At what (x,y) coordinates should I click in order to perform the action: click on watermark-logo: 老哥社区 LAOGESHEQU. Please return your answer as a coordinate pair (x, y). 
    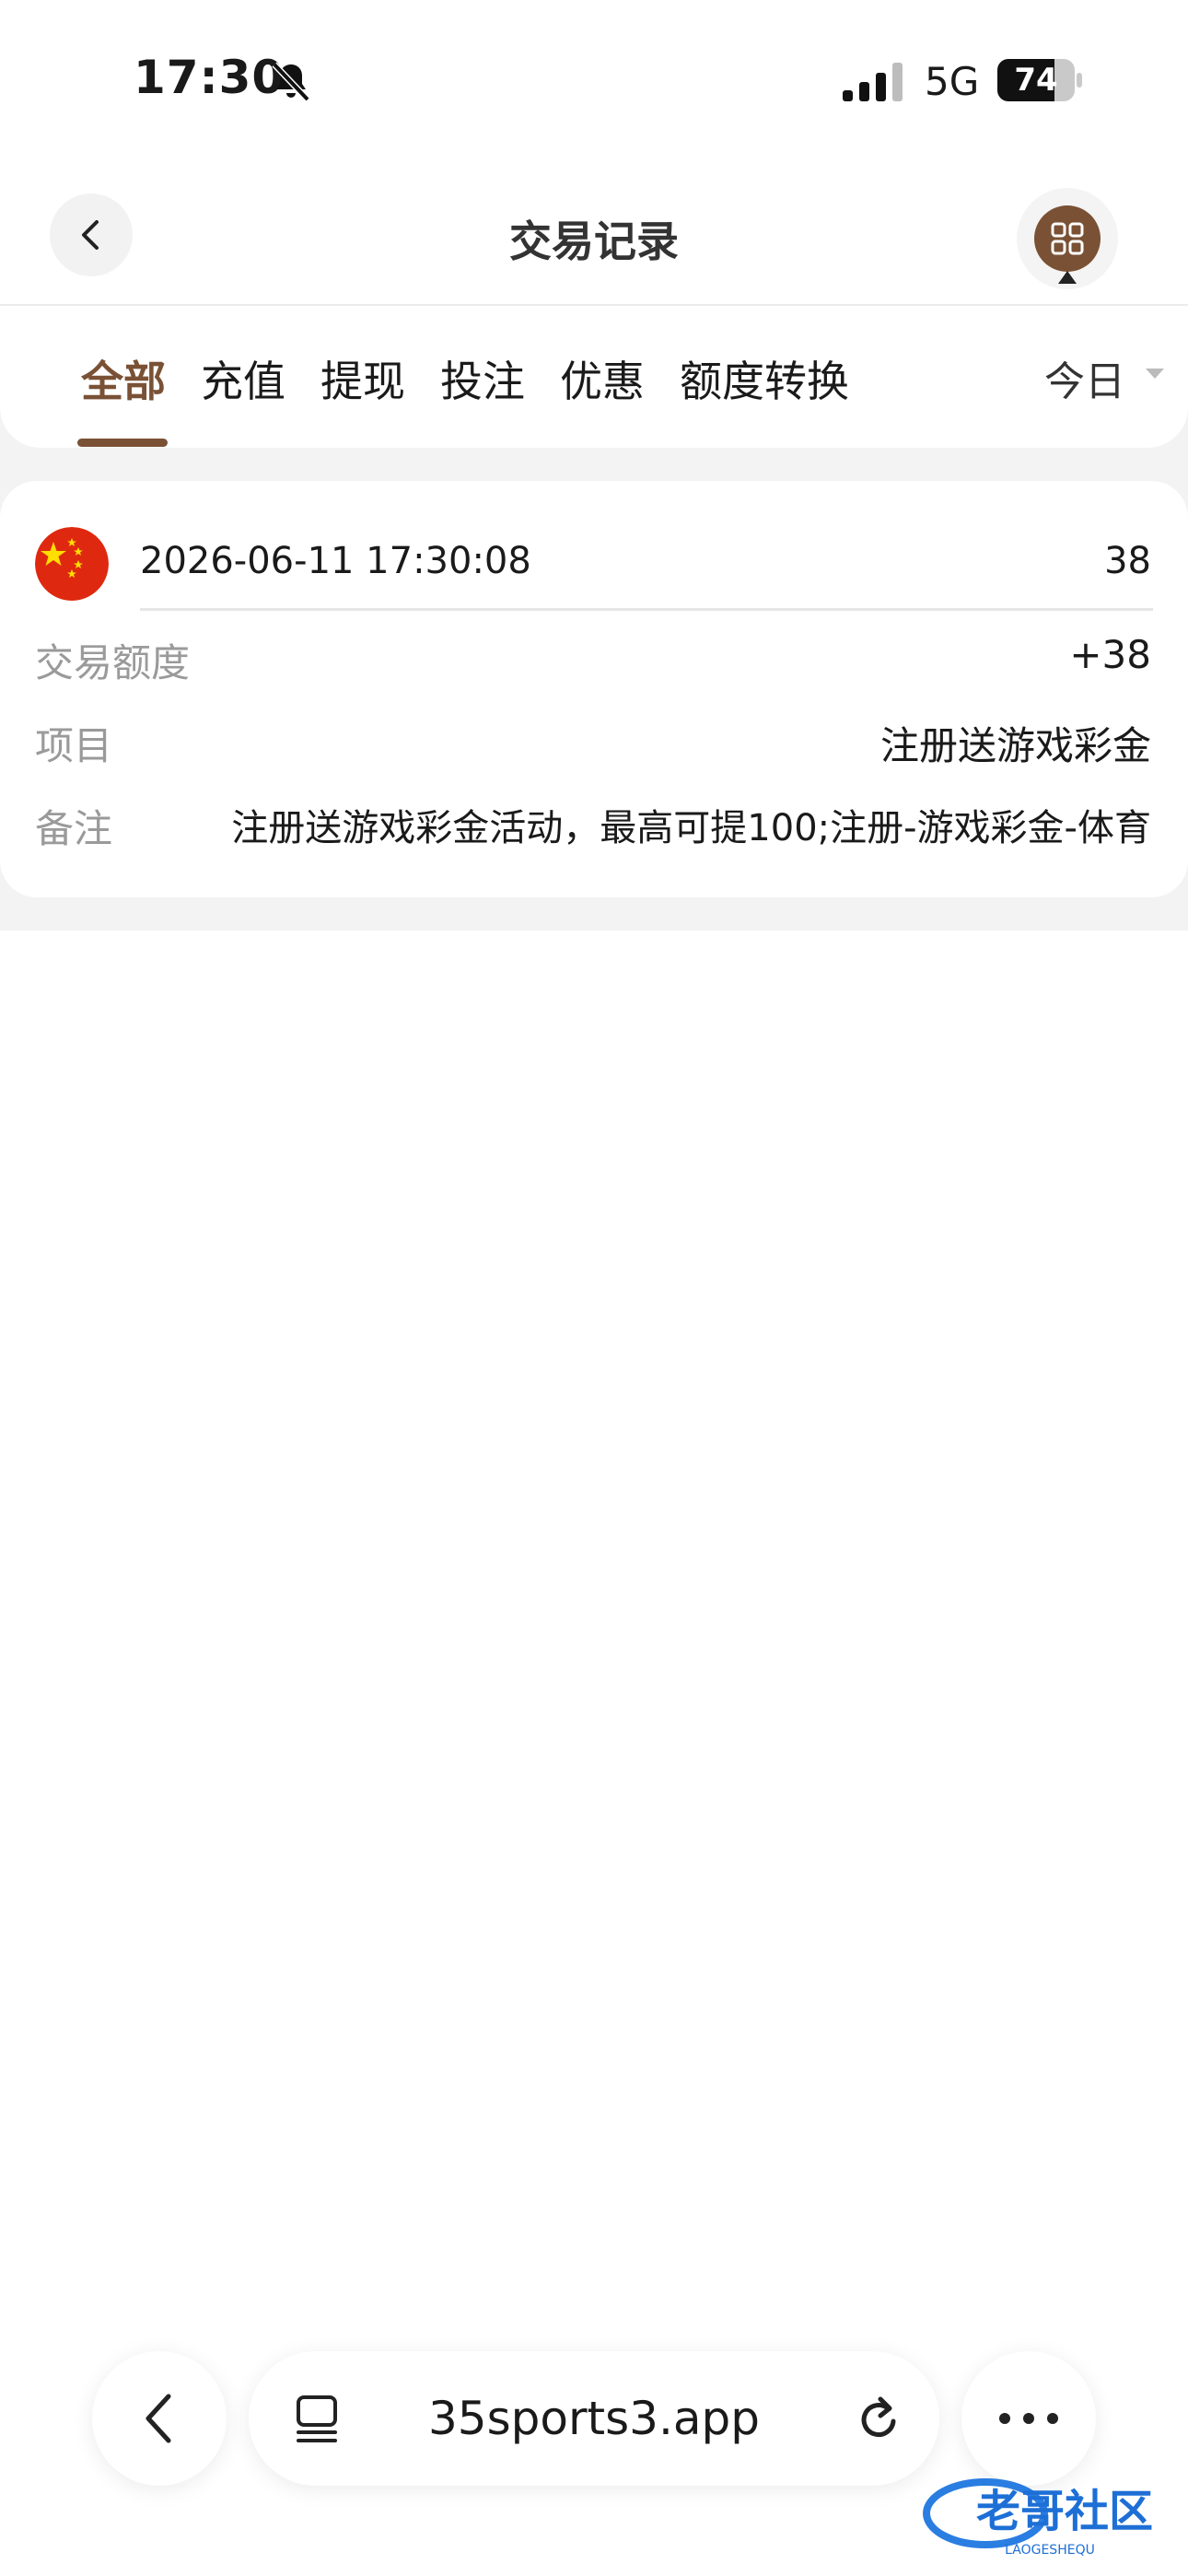
    Looking at the image, I should click on (1038, 2518).